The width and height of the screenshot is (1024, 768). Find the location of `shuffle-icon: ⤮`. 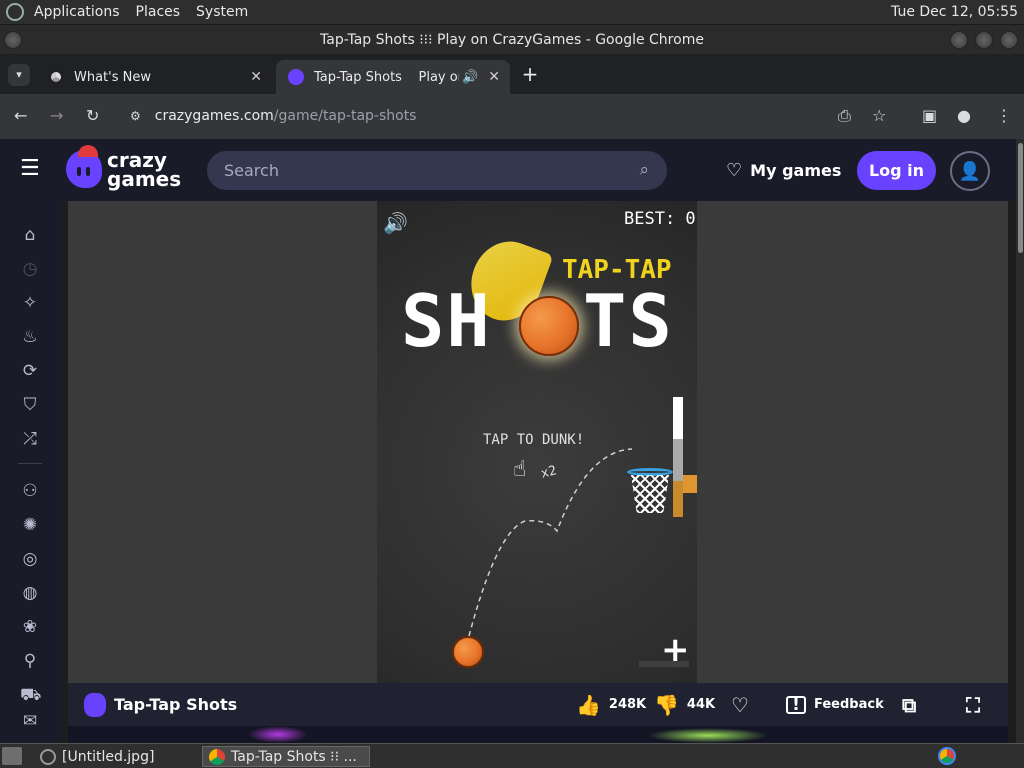

shuffle-icon: ⤮ is located at coordinates (30, 439).